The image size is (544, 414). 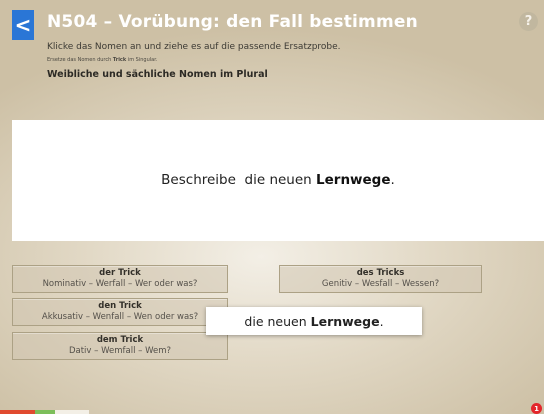 I want to click on card-article: die neuen, so click(x=275, y=321).